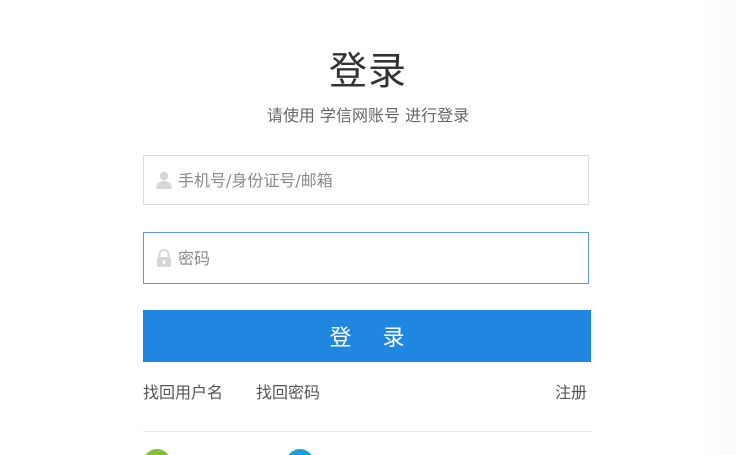 The width and height of the screenshot is (736, 455). Describe the element at coordinates (367, 71) in the screenshot. I see `page-title: 登录` at that location.